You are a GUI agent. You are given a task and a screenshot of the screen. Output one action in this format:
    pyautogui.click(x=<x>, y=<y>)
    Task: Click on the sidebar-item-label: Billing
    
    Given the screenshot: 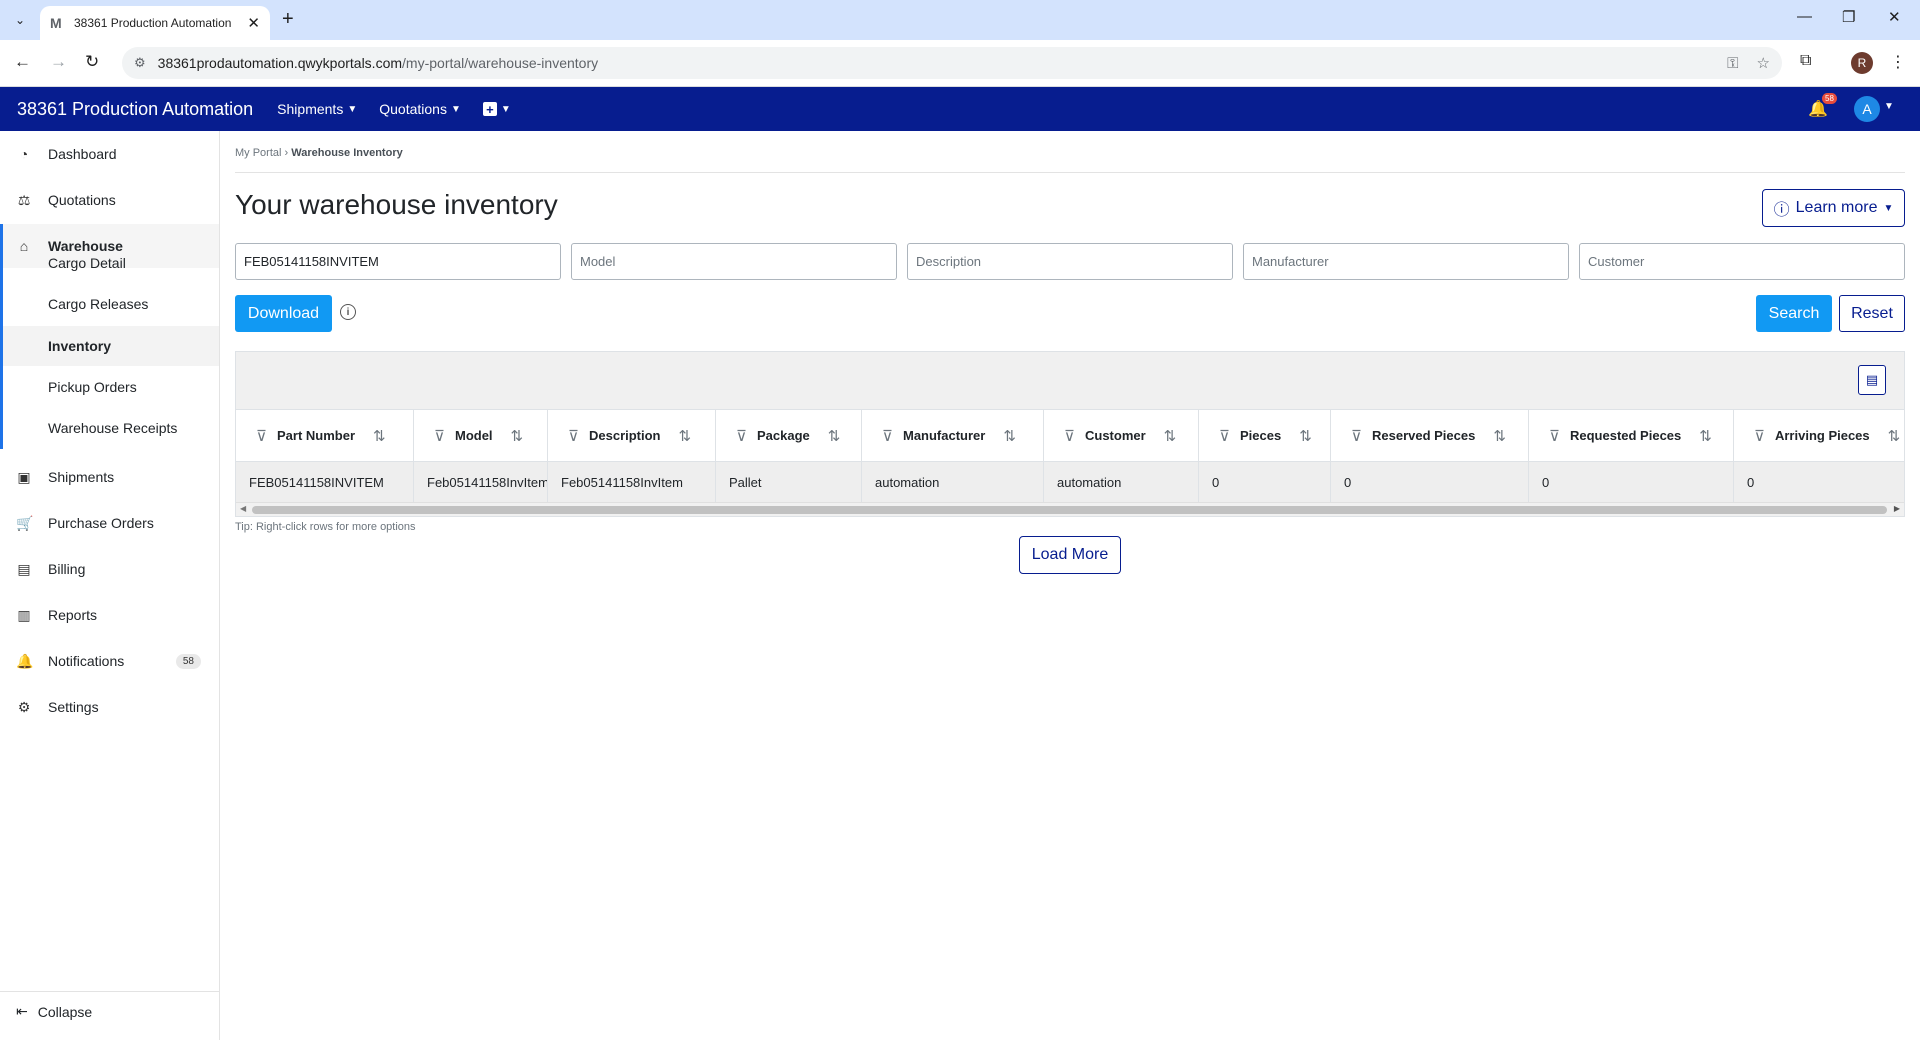 What is the action you would take?
    pyautogui.click(x=67, y=569)
    